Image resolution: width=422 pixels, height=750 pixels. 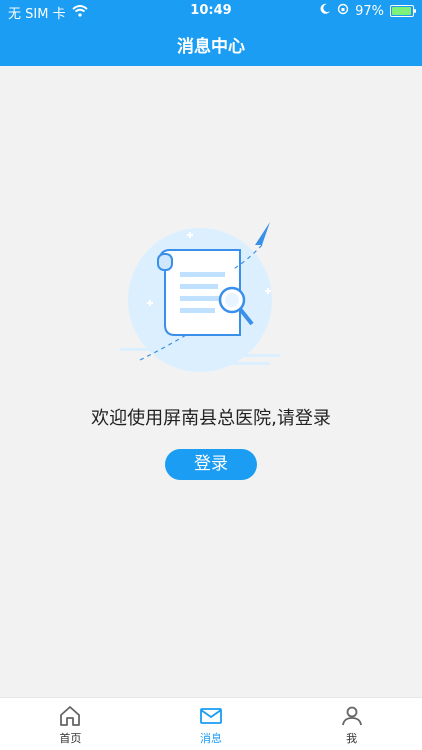 I want to click on battery-icon, so click(x=403, y=11).